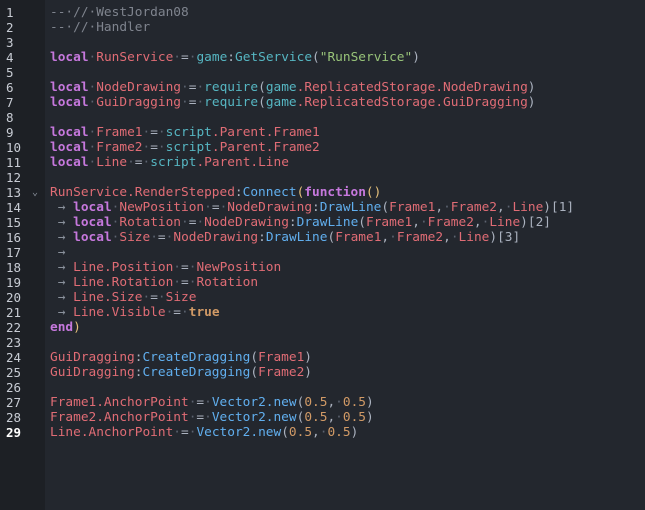  Describe the element at coordinates (119, 417) in the screenshot. I see `code-token: Frame2.AnchorPoint` at that location.